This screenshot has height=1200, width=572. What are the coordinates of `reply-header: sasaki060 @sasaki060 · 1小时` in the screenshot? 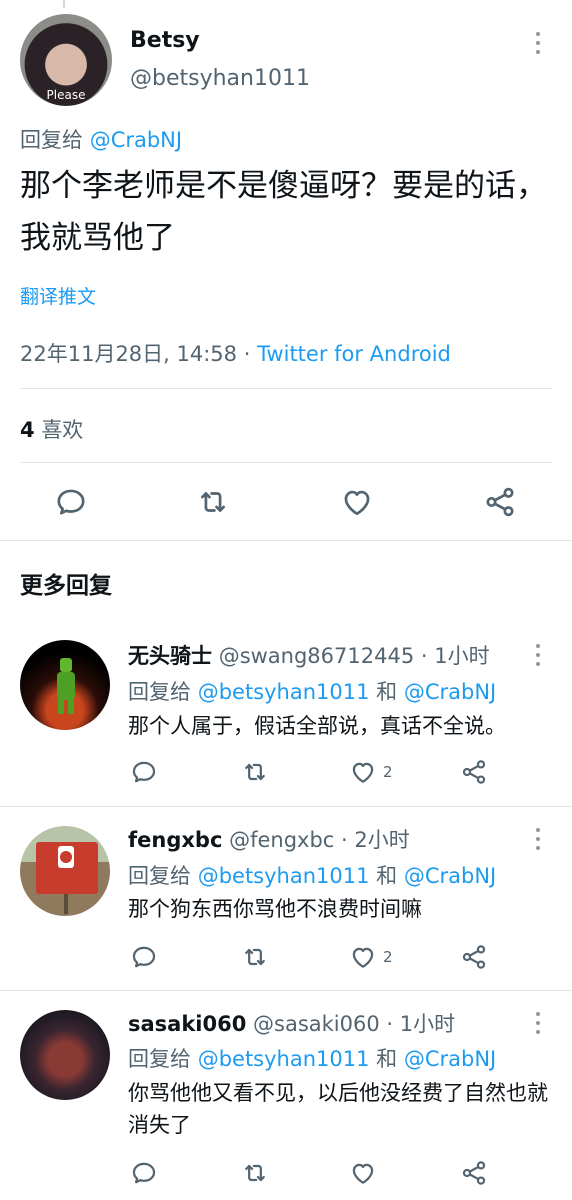 It's located at (291, 1023).